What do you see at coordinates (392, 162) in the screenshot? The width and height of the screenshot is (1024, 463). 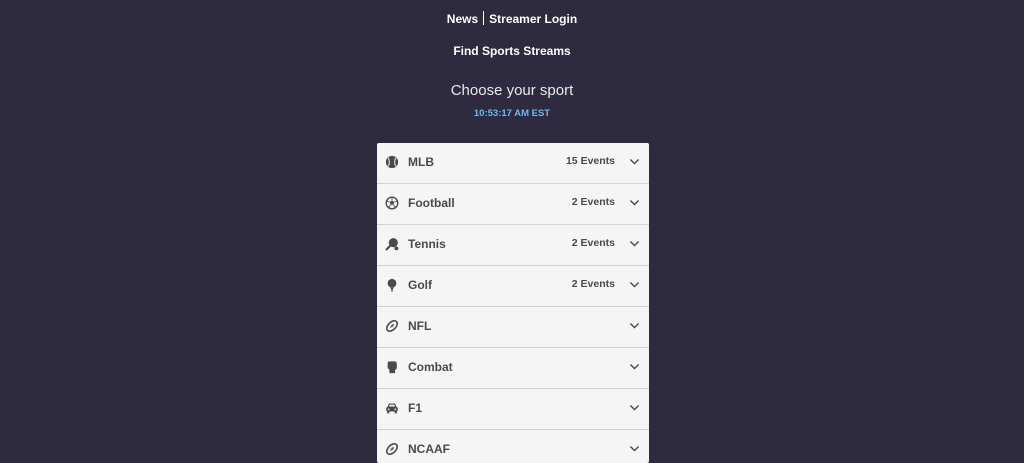 I see `baseball-icon` at bounding box center [392, 162].